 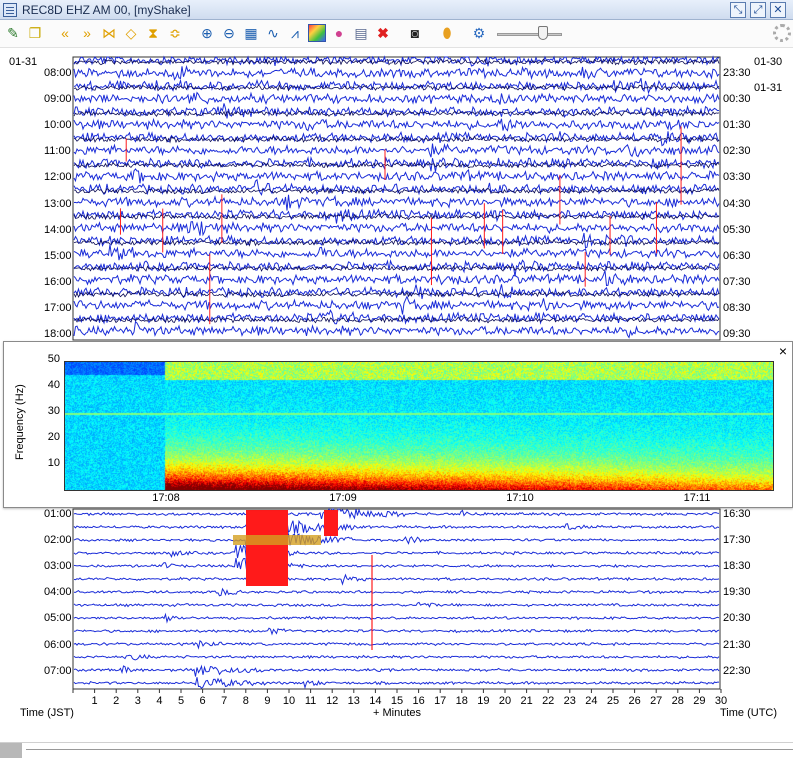 What do you see at coordinates (569, 701) in the screenshot?
I see `minute-tick-label: 23` at bounding box center [569, 701].